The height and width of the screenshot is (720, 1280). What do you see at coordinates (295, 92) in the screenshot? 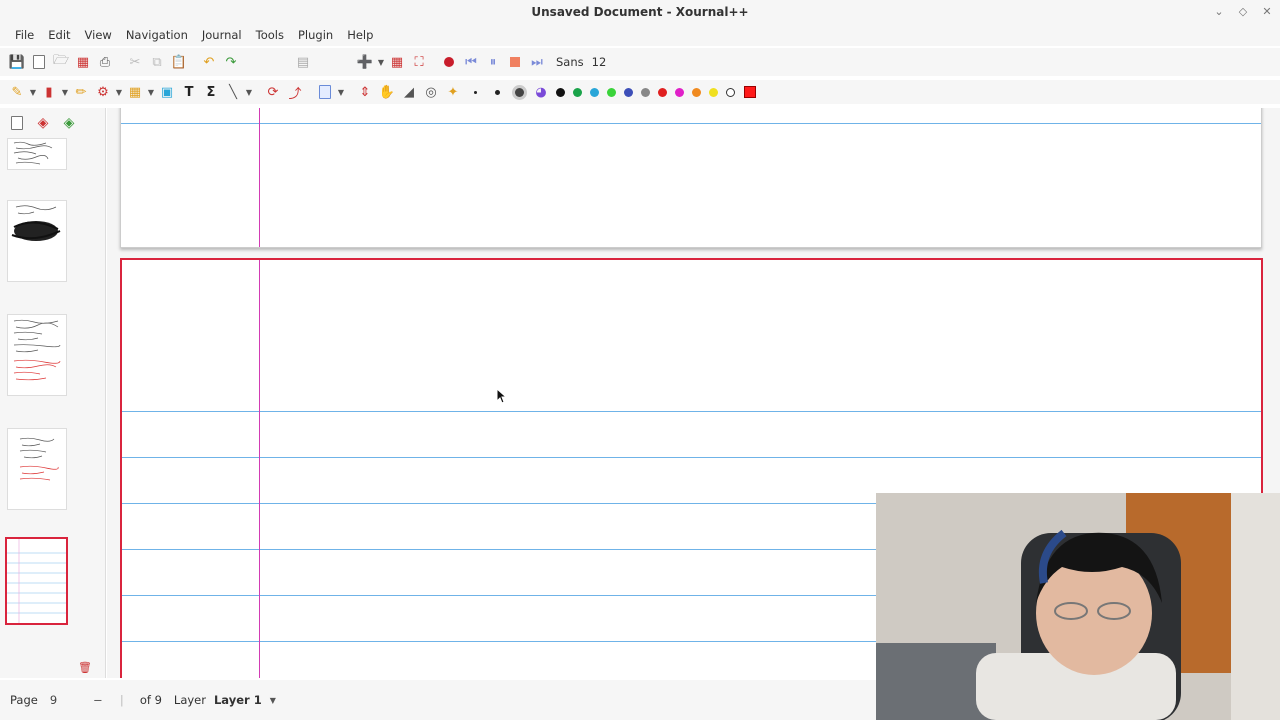
I see `grid-snap-icon: ⤴` at bounding box center [295, 92].